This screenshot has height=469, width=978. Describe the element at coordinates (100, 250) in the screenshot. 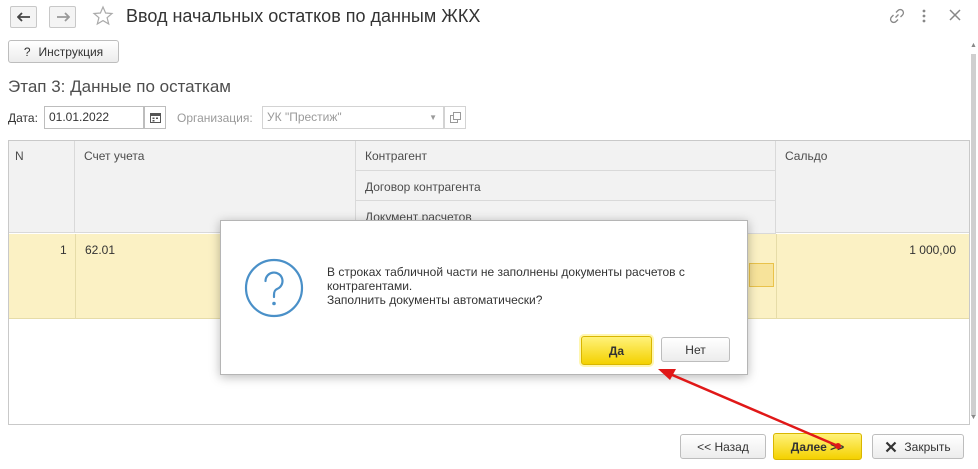

I see `row-account: 62.01` at that location.